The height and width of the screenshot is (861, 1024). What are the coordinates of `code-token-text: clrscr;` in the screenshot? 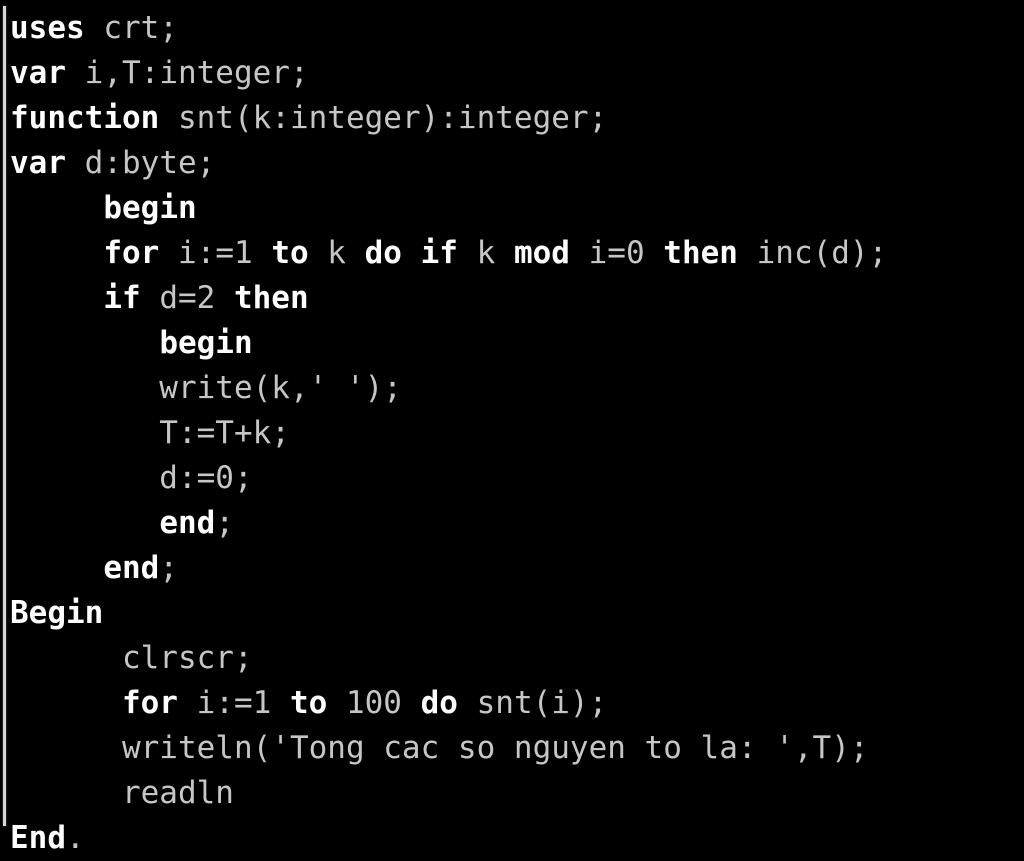 It's located at (131, 658).